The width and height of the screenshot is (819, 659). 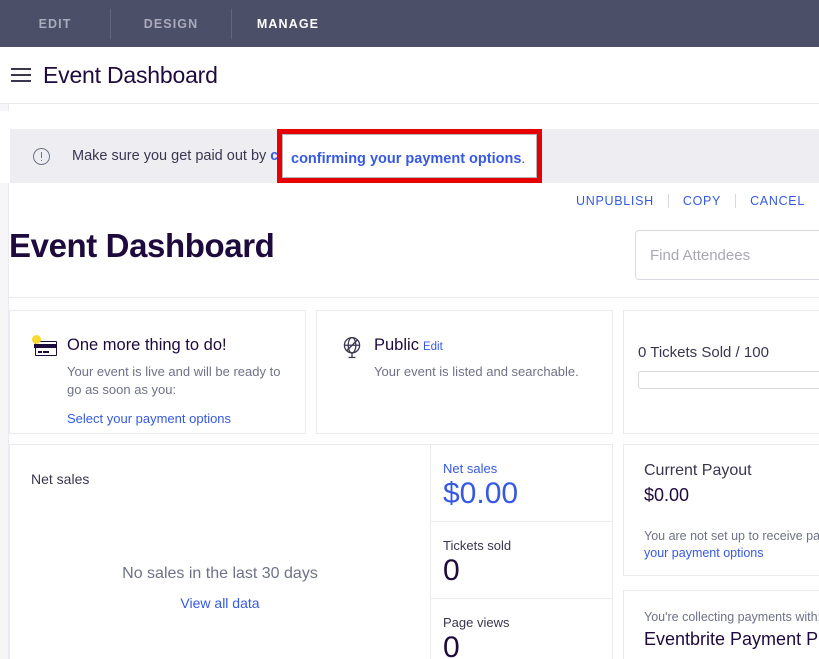 What do you see at coordinates (41, 156) in the screenshot?
I see `info-circle-icon` at bounding box center [41, 156].